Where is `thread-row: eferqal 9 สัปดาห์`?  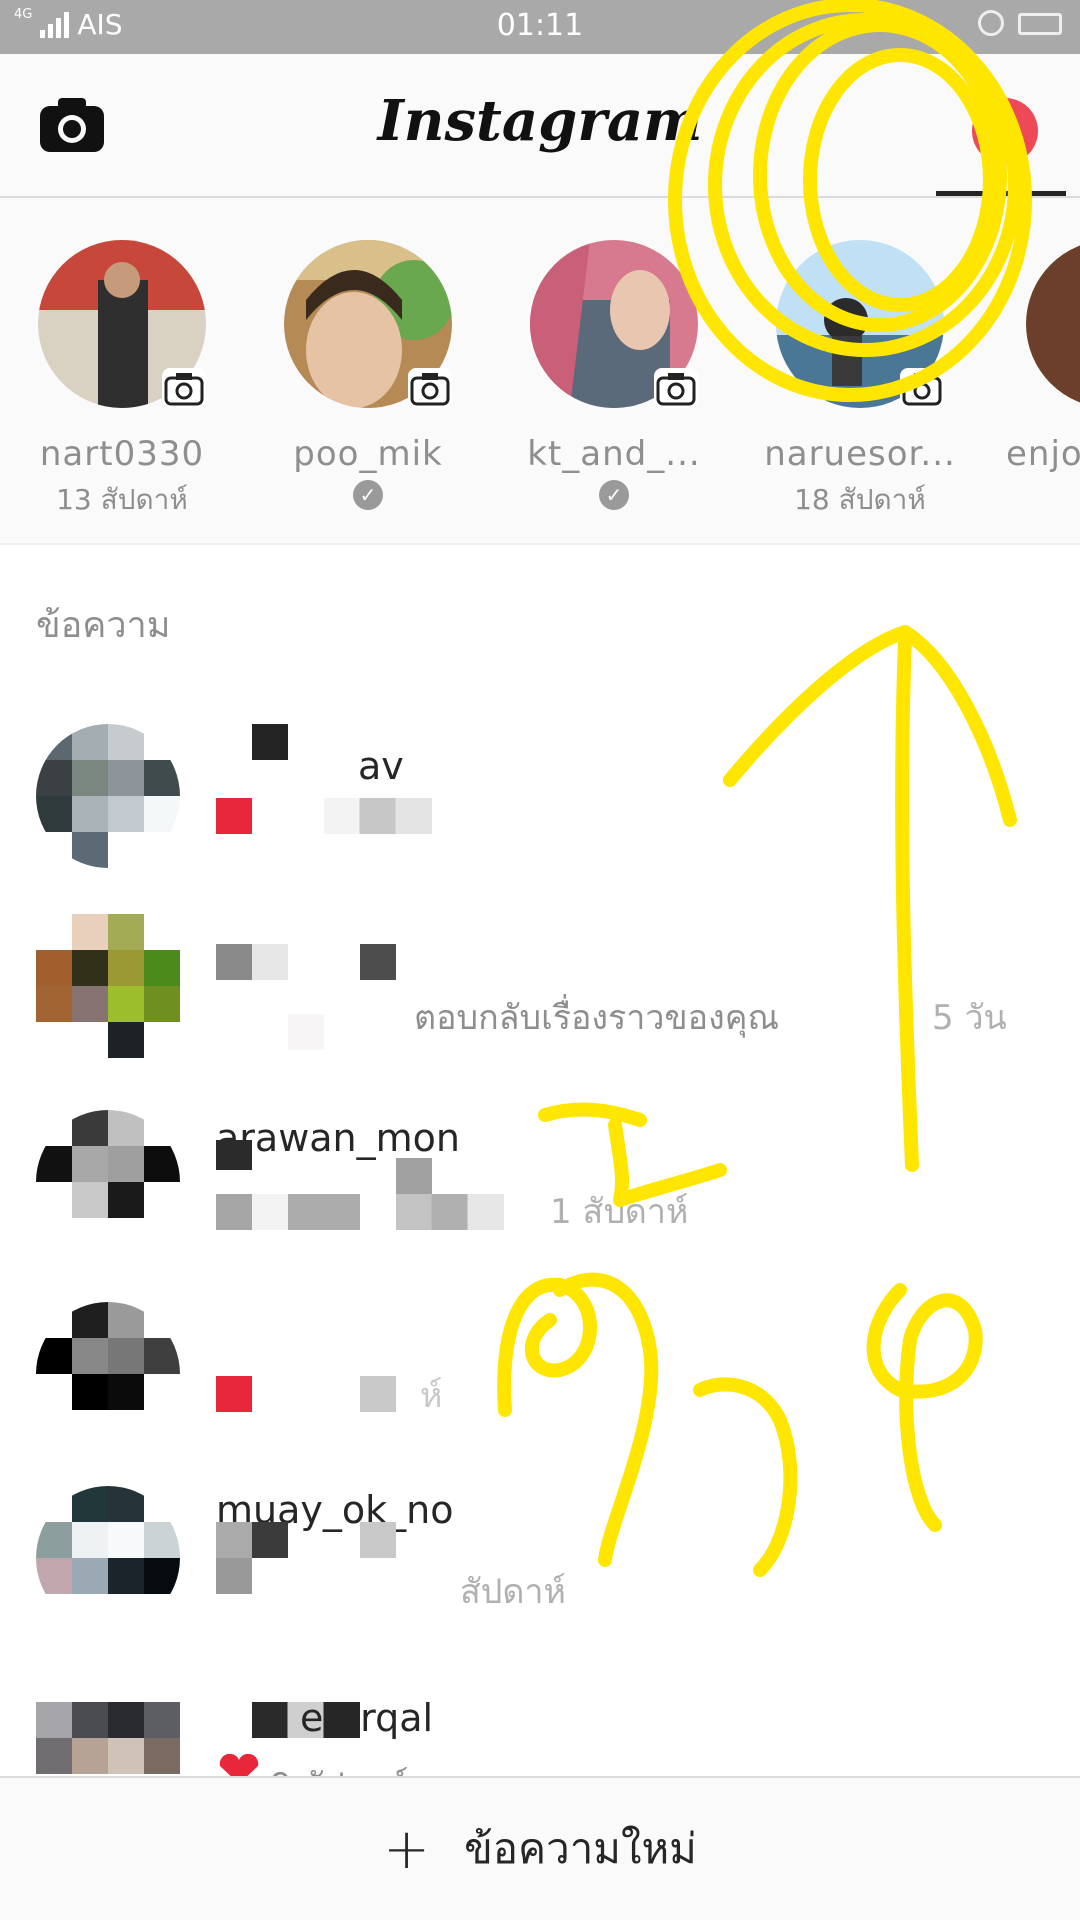
thread-row: eferqal 9 สัปดาห์ is located at coordinates (540, 1739).